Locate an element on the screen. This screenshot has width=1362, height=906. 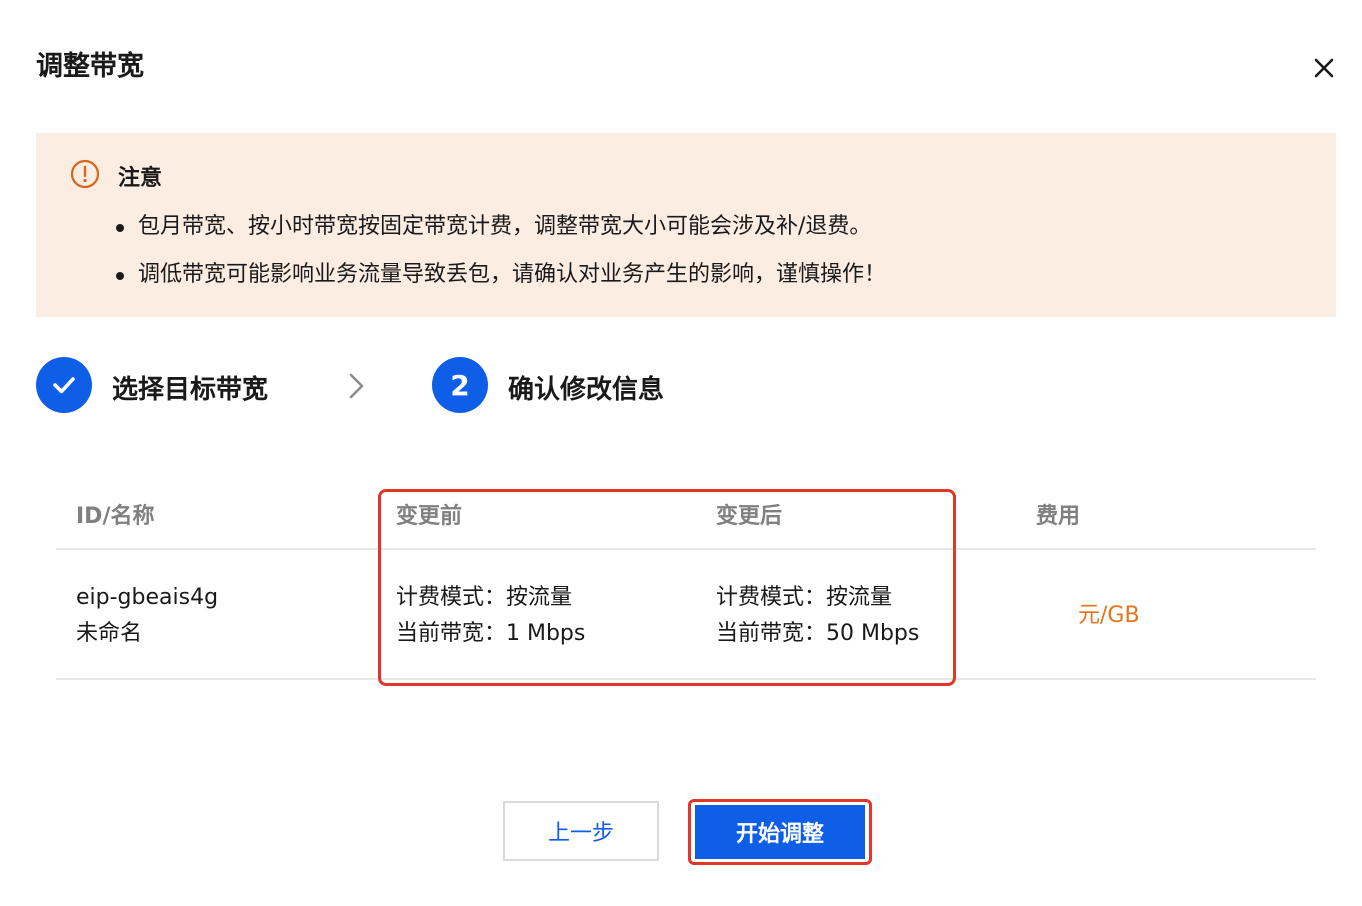
fee-value: 元/GB is located at coordinates (1109, 615).